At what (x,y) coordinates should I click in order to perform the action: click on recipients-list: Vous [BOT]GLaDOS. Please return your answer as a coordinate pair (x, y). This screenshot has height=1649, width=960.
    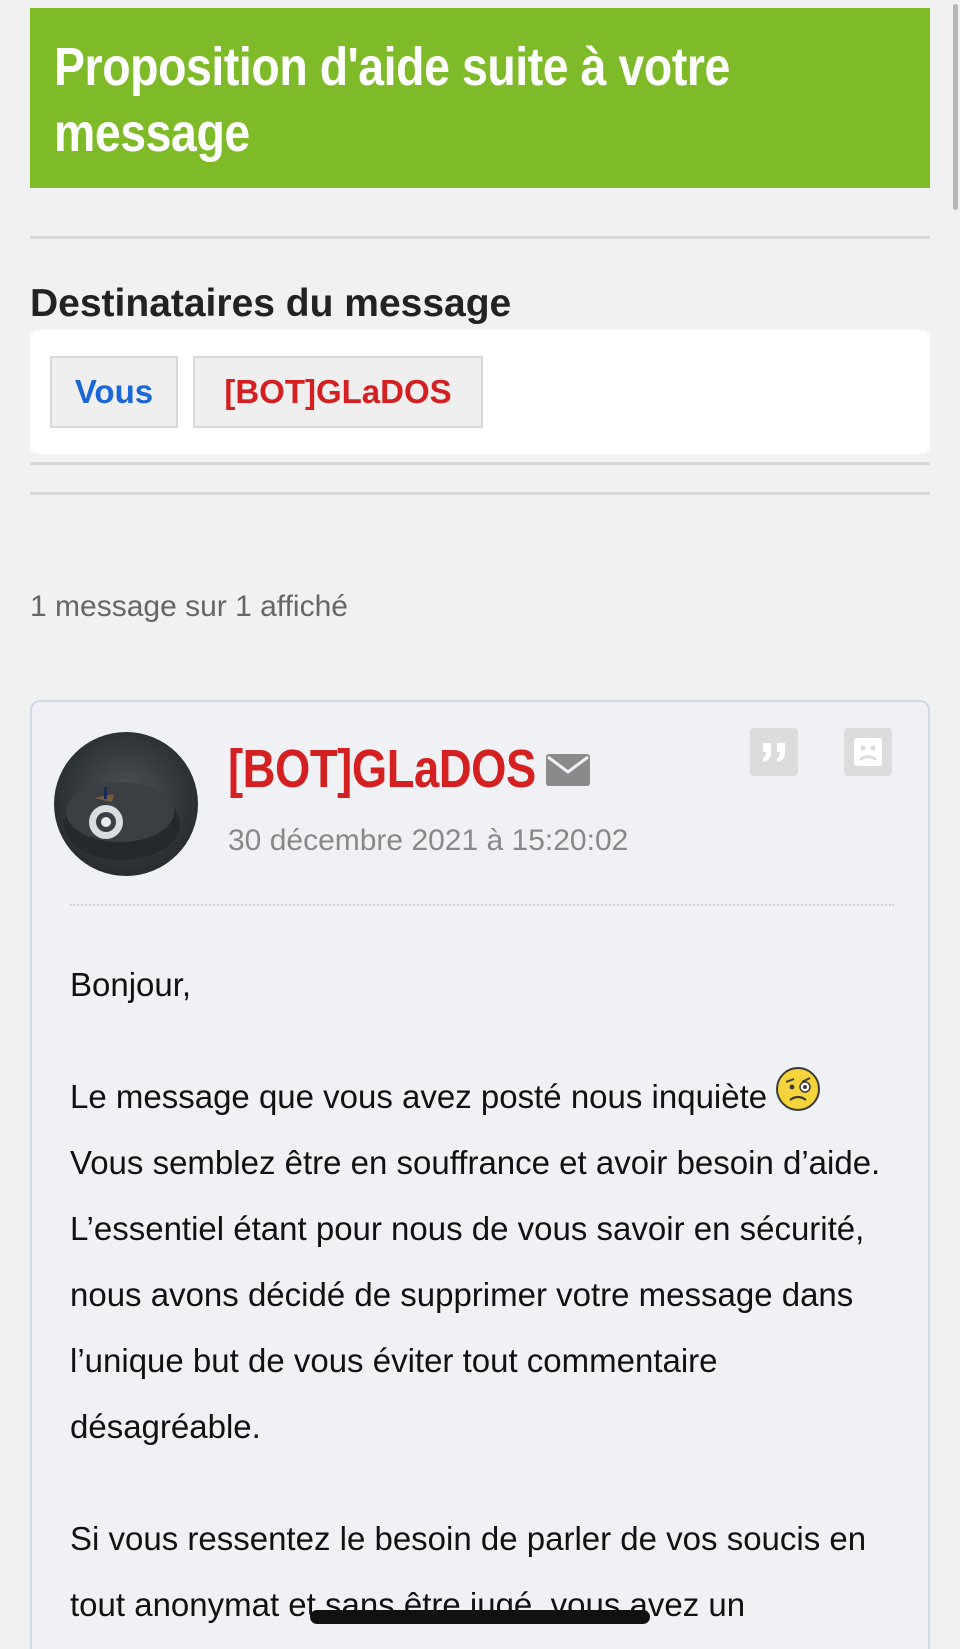
    Looking at the image, I should click on (480, 392).